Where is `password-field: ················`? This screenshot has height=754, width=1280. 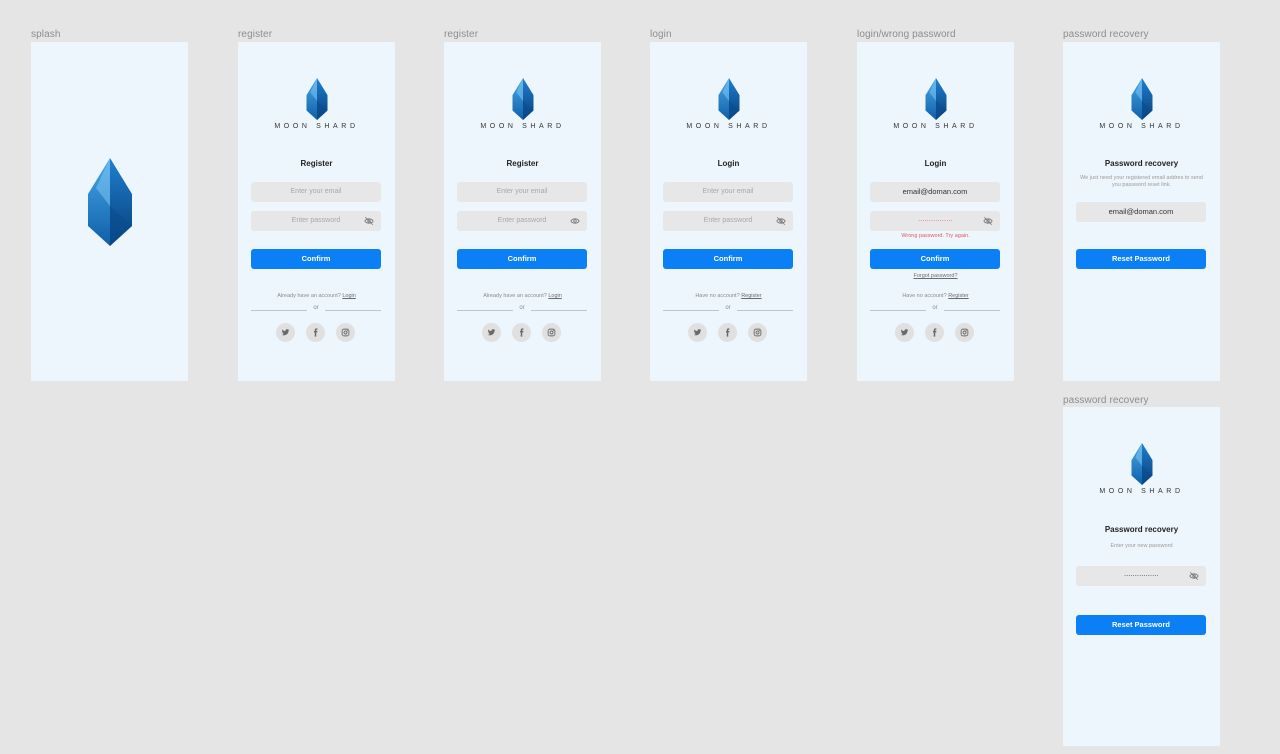
password-field: ················ is located at coordinates (935, 221).